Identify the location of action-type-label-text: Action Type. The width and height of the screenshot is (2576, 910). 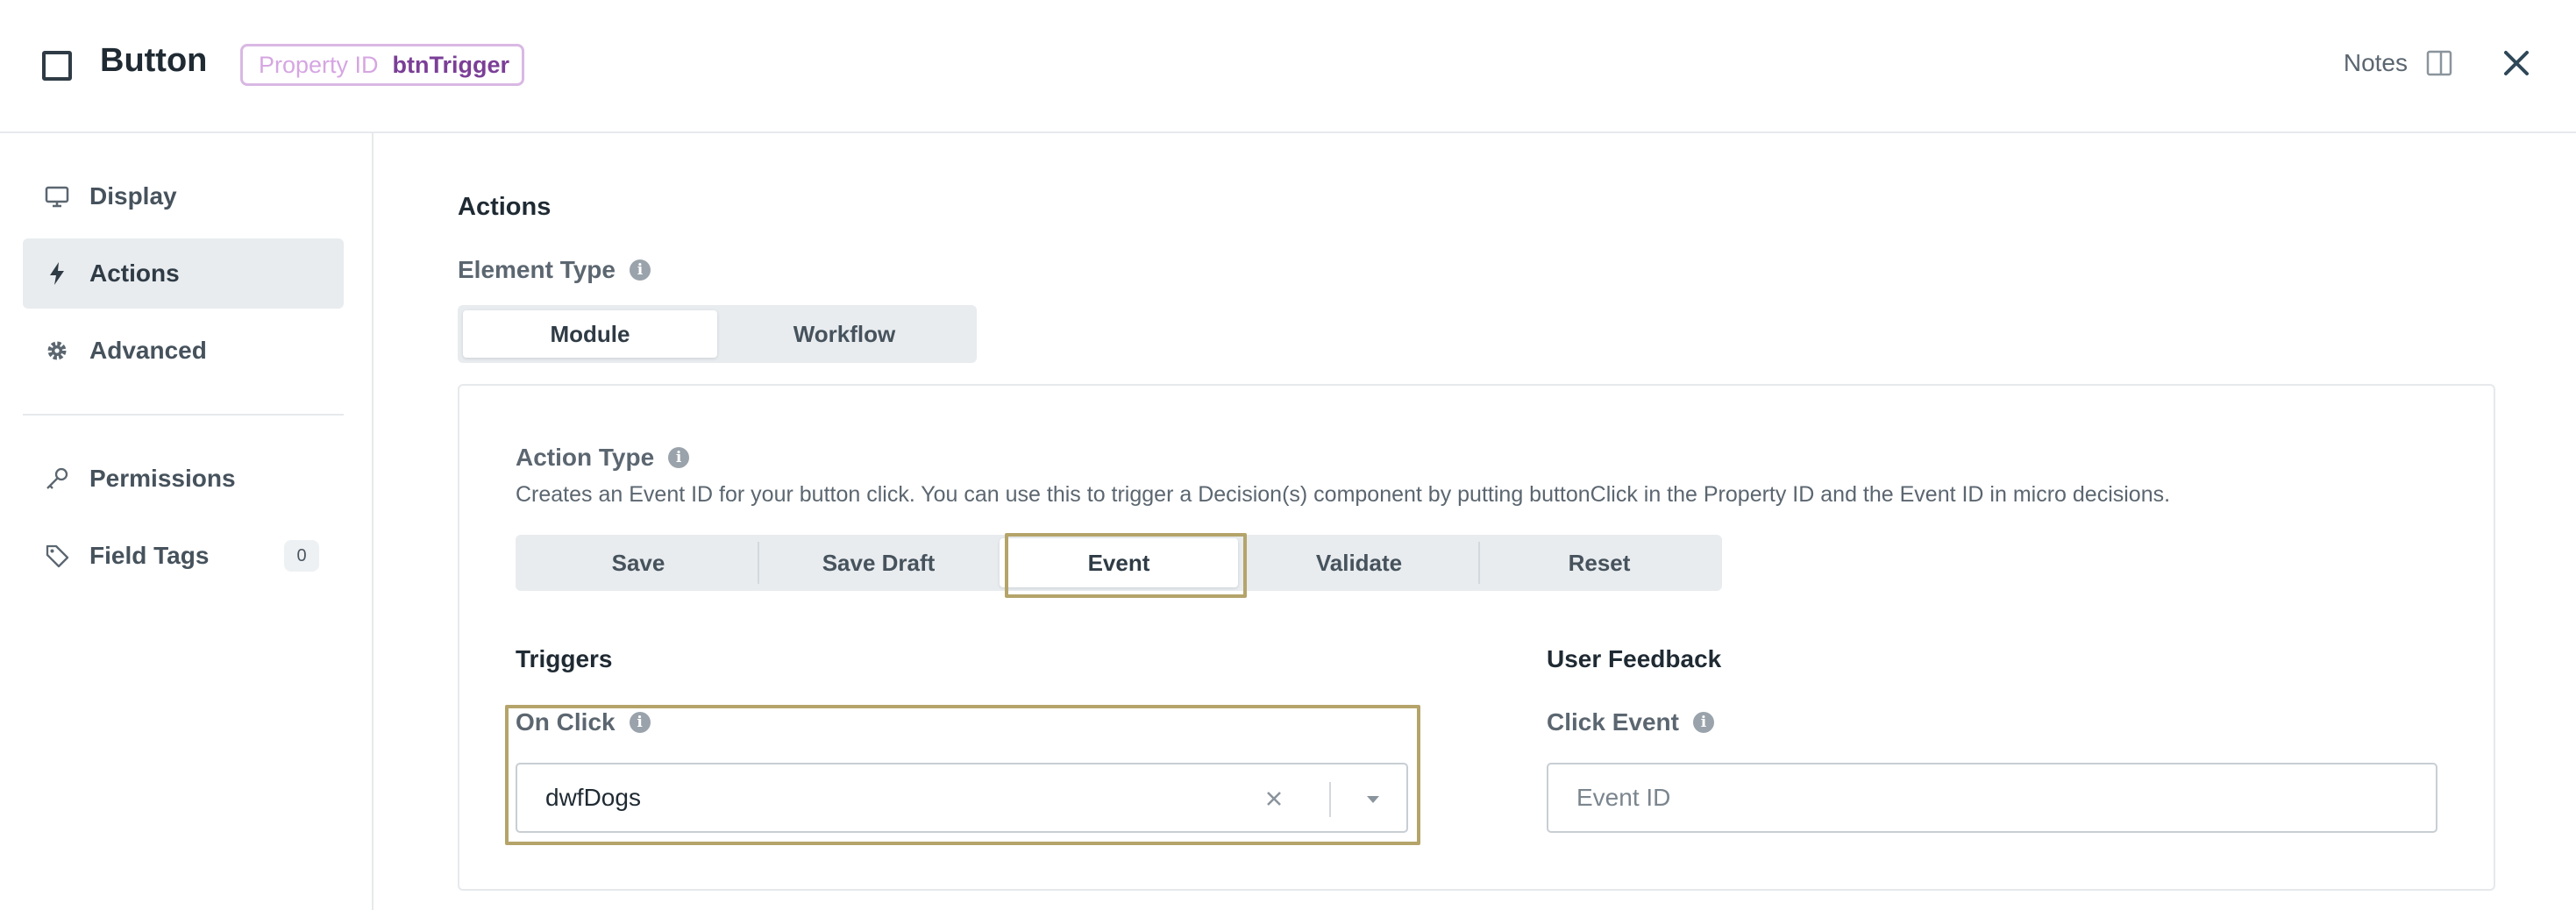
(585, 457).